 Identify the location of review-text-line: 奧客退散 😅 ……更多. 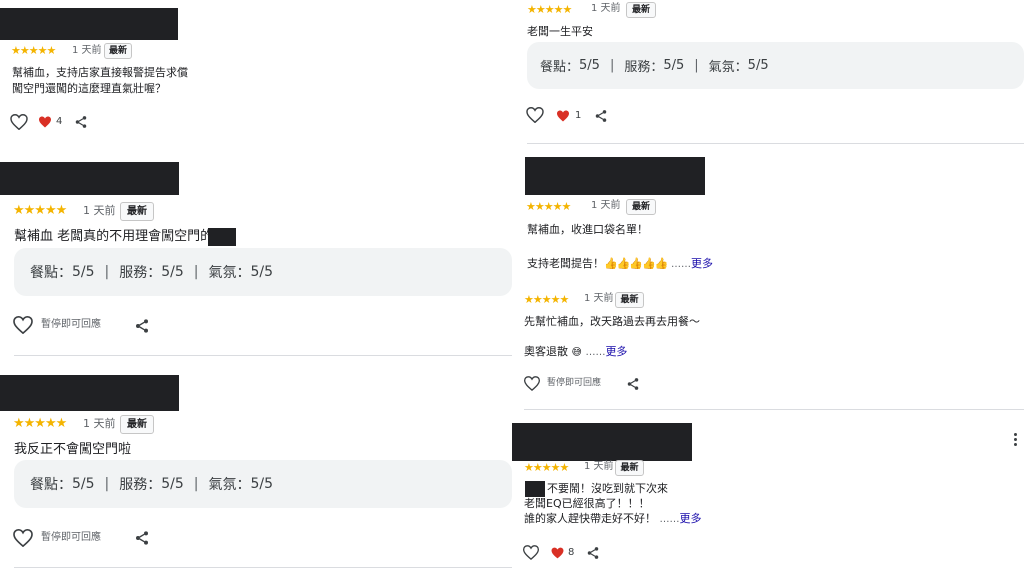
(575, 352).